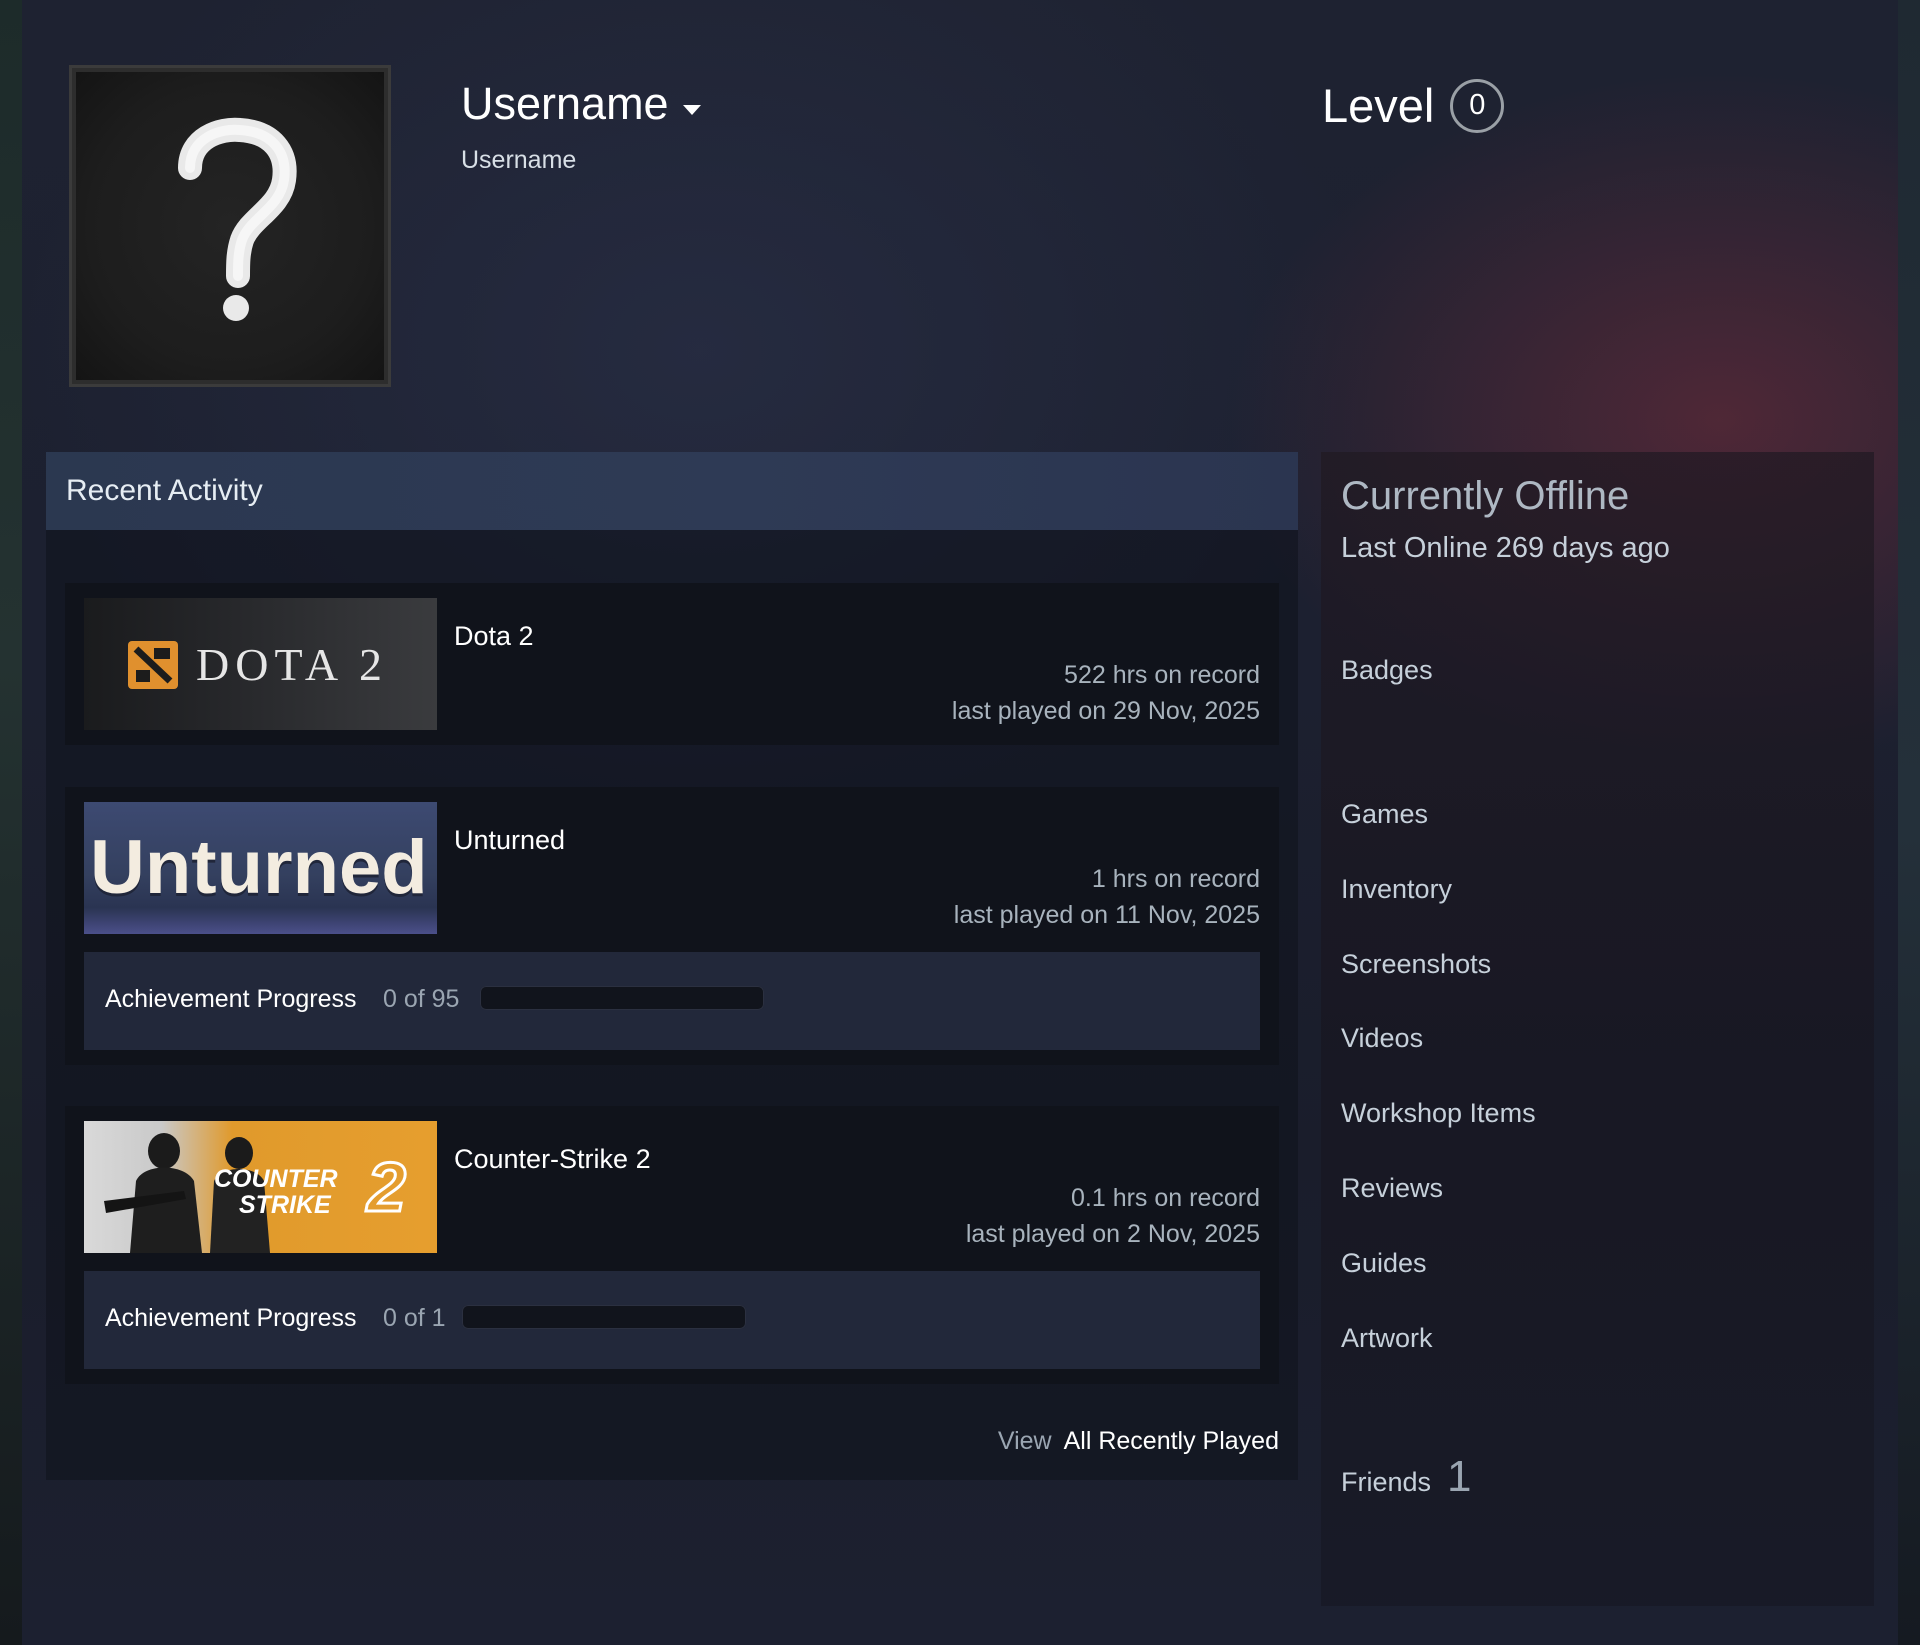 This screenshot has height=1645, width=1920. I want to click on recent-activity-title: Recent Activity, so click(672, 491).